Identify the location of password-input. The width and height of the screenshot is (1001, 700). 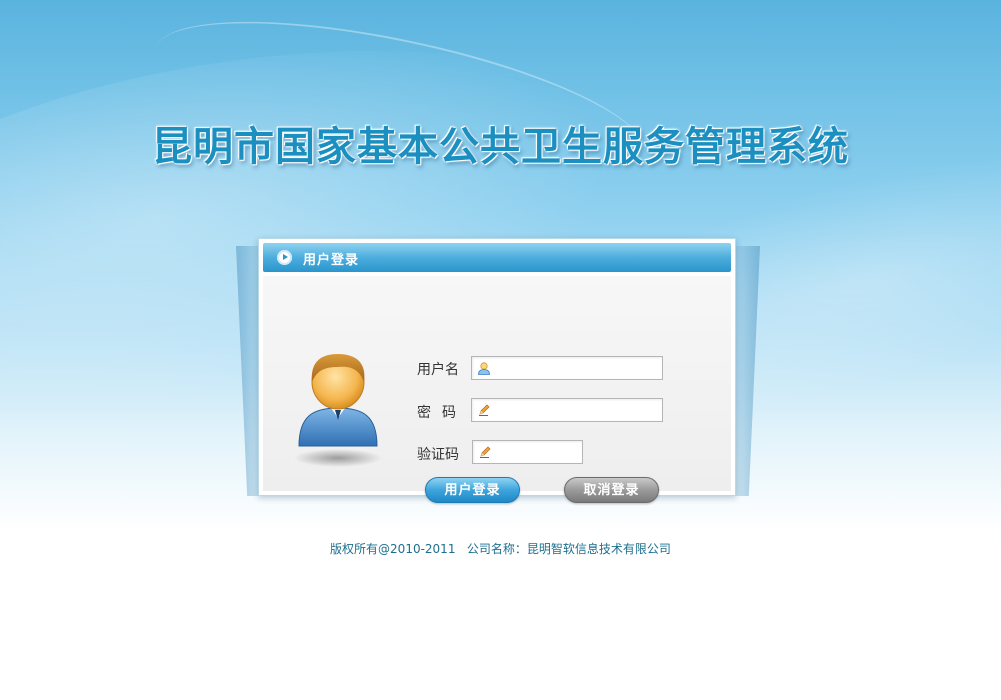
(575, 410).